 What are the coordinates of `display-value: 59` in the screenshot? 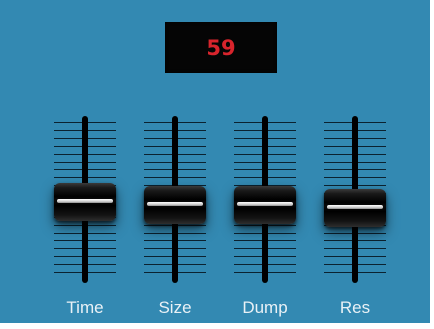 It's located at (221, 47).